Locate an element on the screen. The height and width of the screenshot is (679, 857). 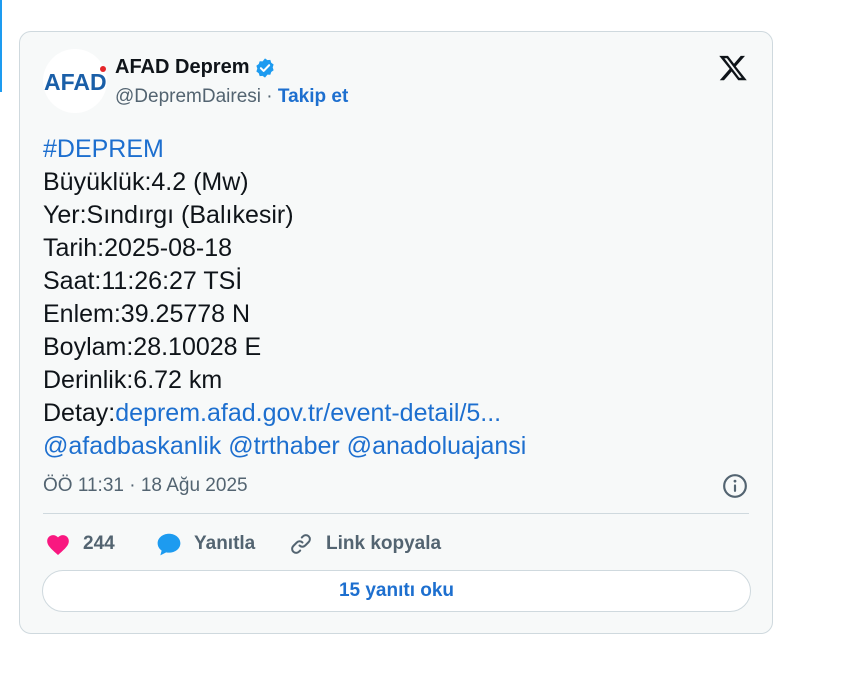
afad-logo-icon: AFAD is located at coordinates (75, 80).